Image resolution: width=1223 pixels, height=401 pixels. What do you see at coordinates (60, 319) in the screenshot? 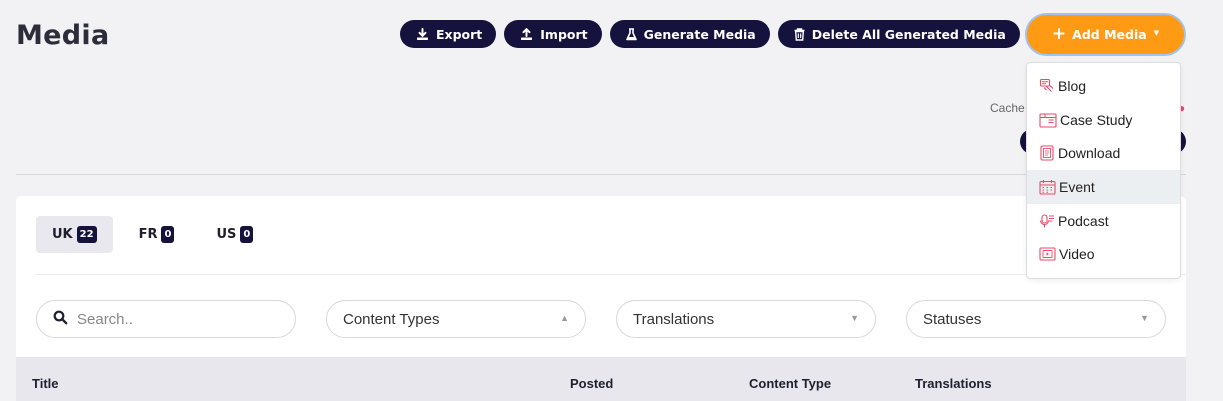
I see `search-icon` at bounding box center [60, 319].